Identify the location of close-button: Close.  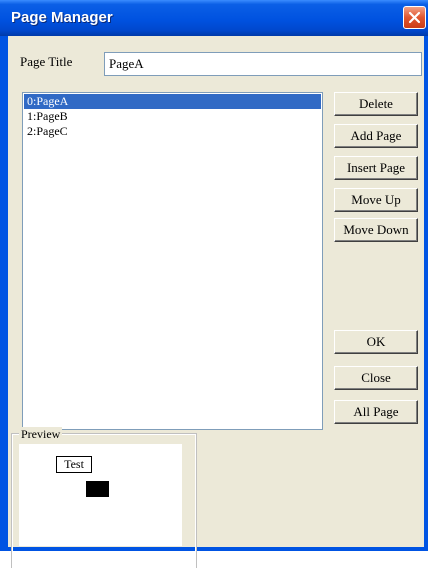
(376, 378).